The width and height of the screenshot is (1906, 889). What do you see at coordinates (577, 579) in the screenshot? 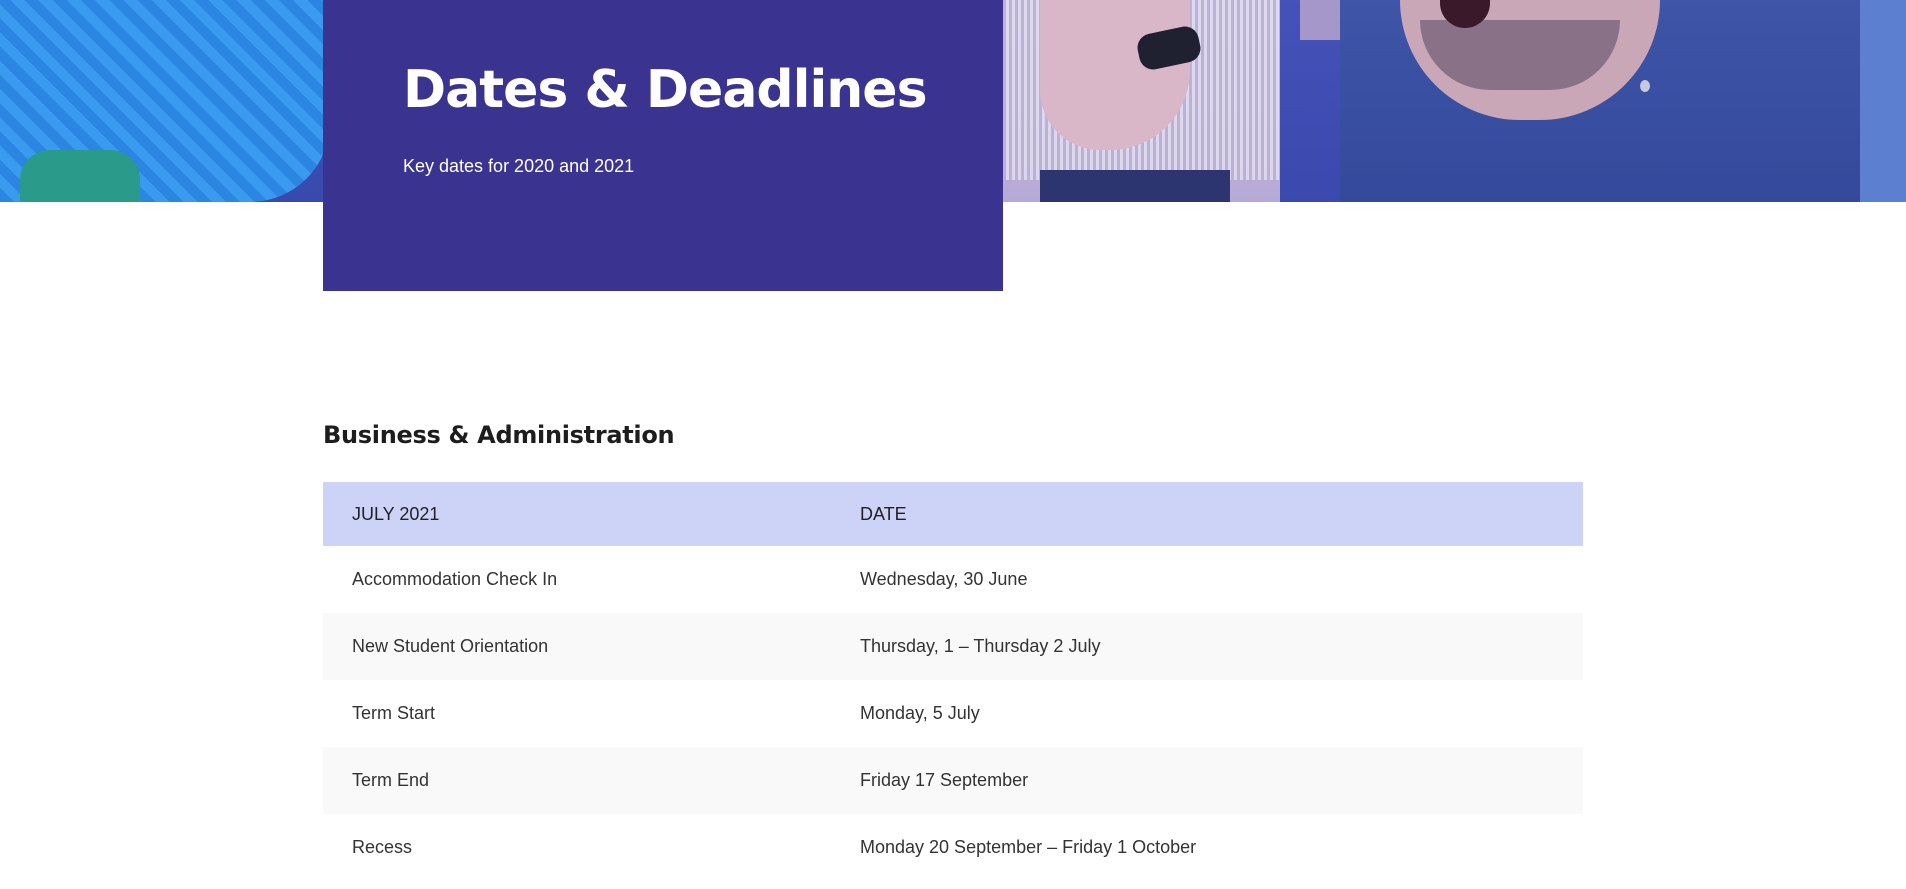
I see `table-cell-event: Accommodation Check In` at bounding box center [577, 579].